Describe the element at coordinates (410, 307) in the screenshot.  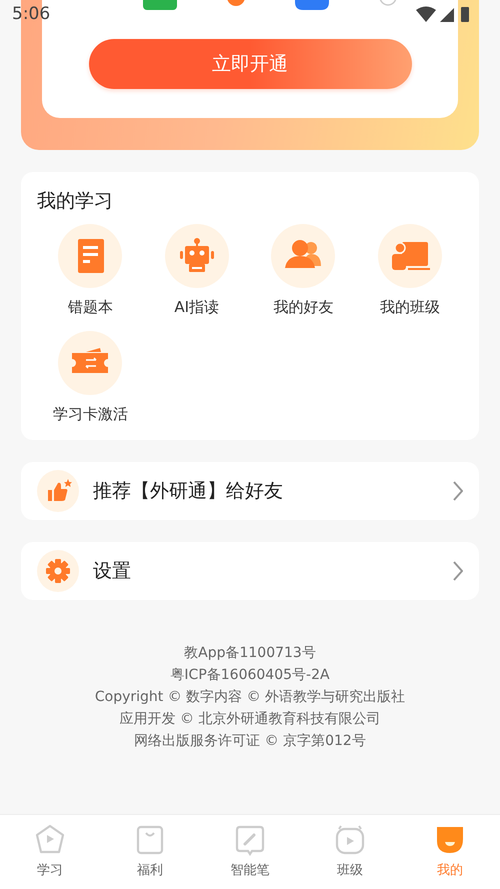
I see `feature-label: 我的班级` at that location.